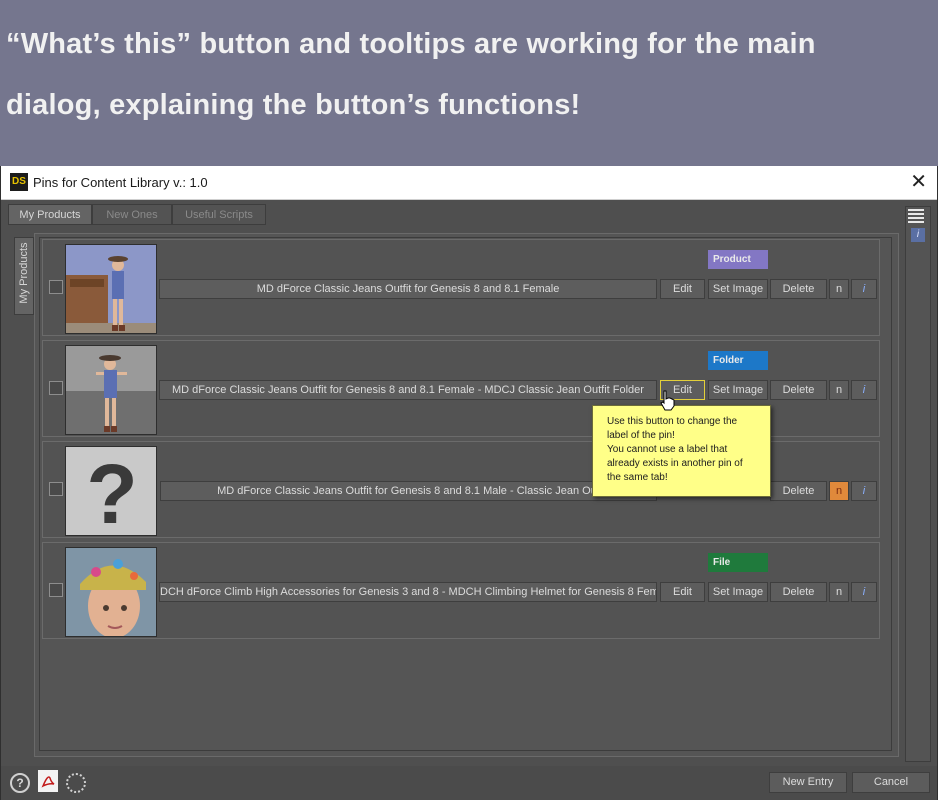  Describe the element at coordinates (469, 183) in the screenshot. I see `title-bar: DS Pins for Content Library v.: 1.0 ✕` at that location.